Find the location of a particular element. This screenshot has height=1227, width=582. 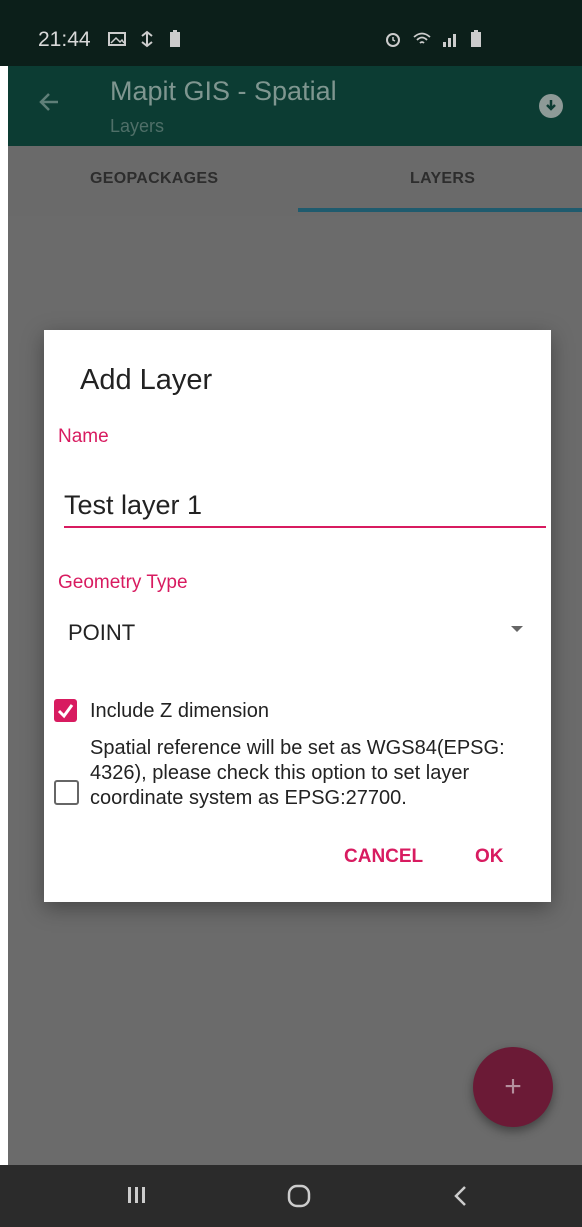

app-subtitle: Layers is located at coordinates (137, 126).